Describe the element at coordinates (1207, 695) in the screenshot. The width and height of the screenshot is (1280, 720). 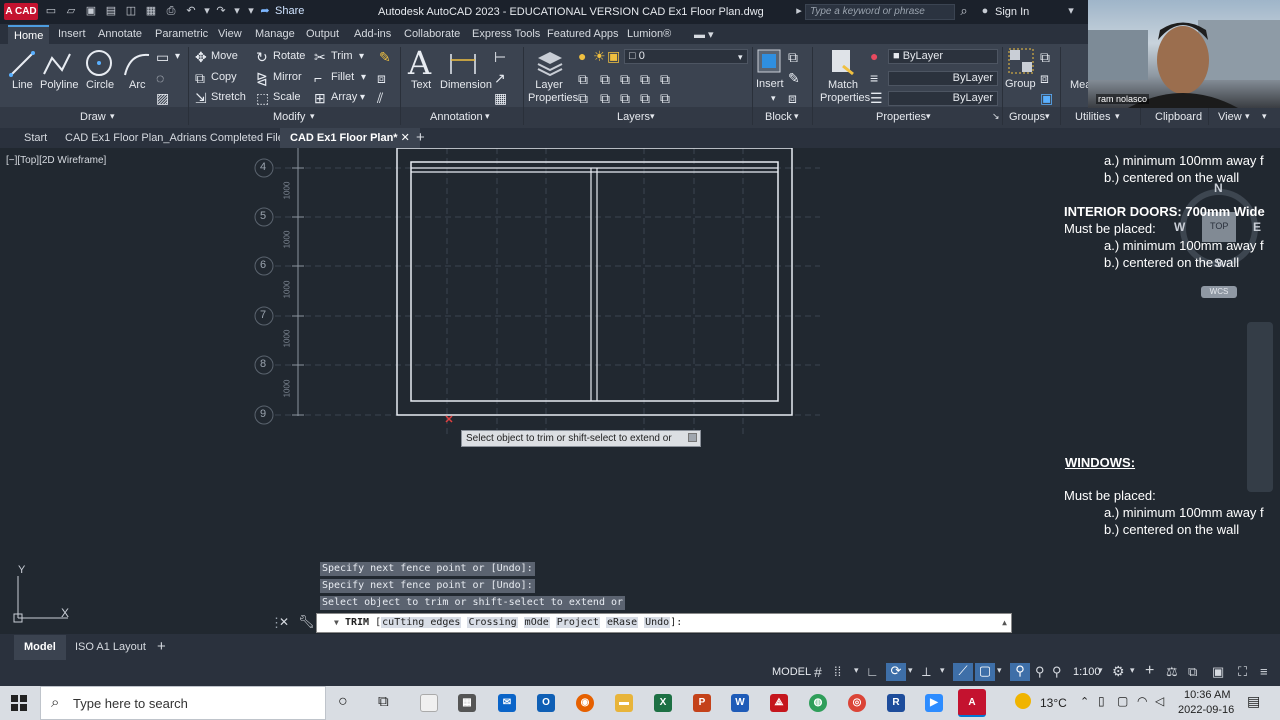
I see `clock-time: 10:36 AM` at that location.